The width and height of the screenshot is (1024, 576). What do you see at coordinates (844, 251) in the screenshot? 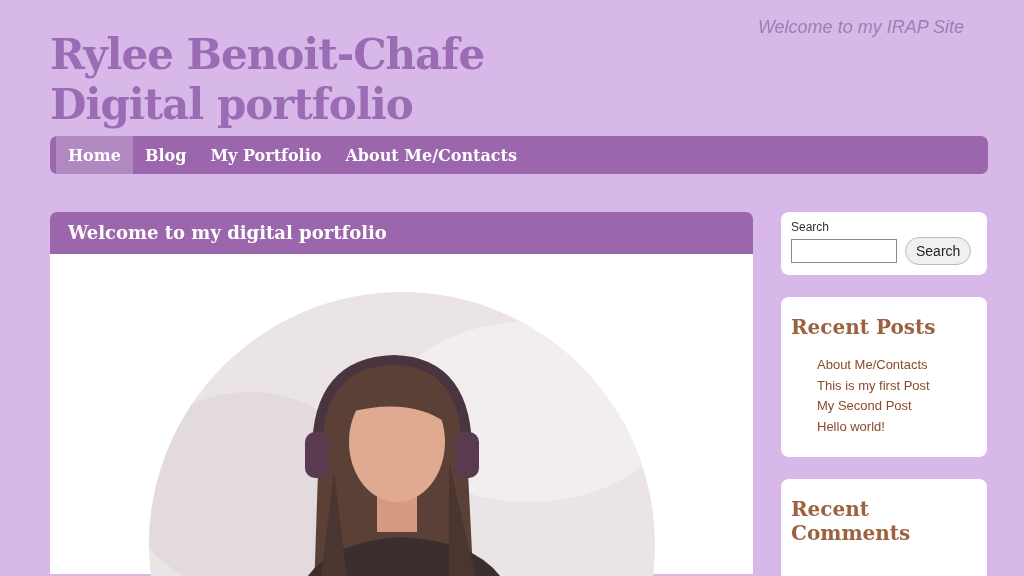
I see `search-field` at bounding box center [844, 251].